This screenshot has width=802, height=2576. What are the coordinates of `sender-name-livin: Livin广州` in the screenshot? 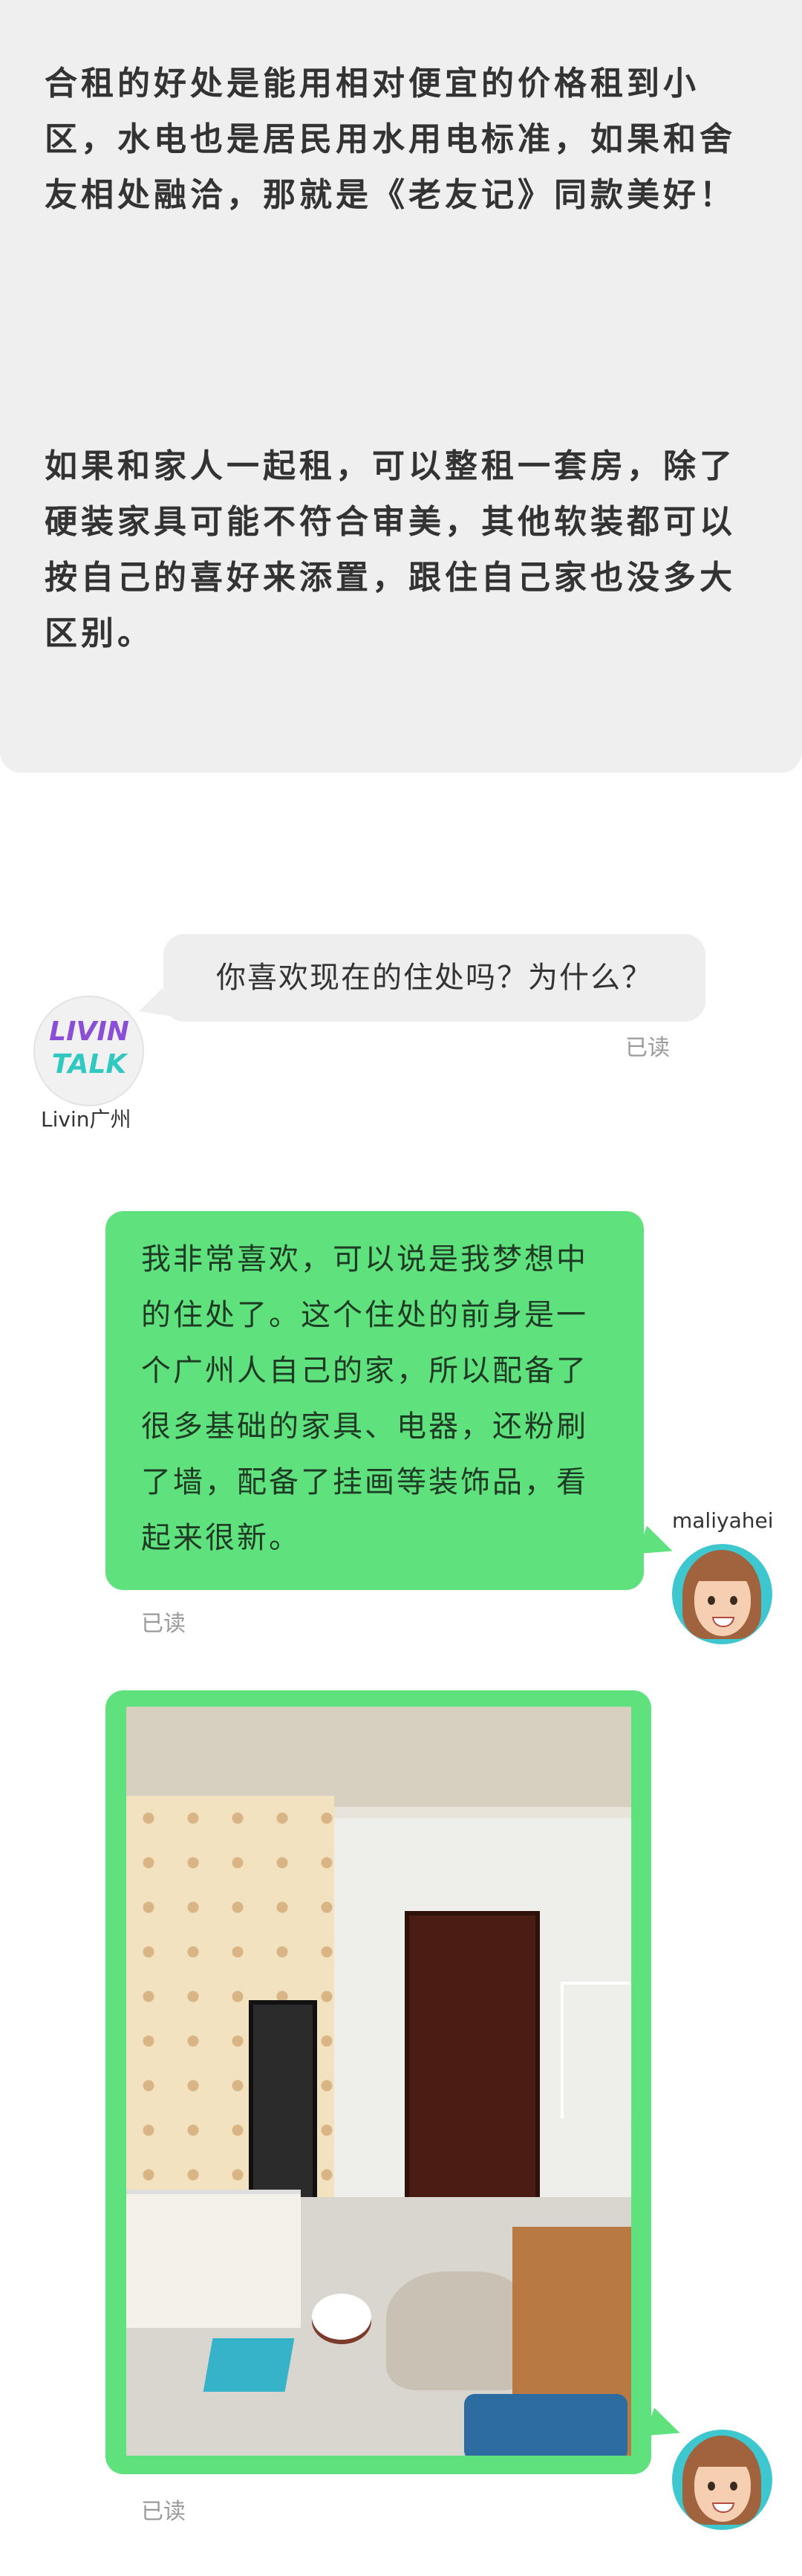 It's located at (86, 1119).